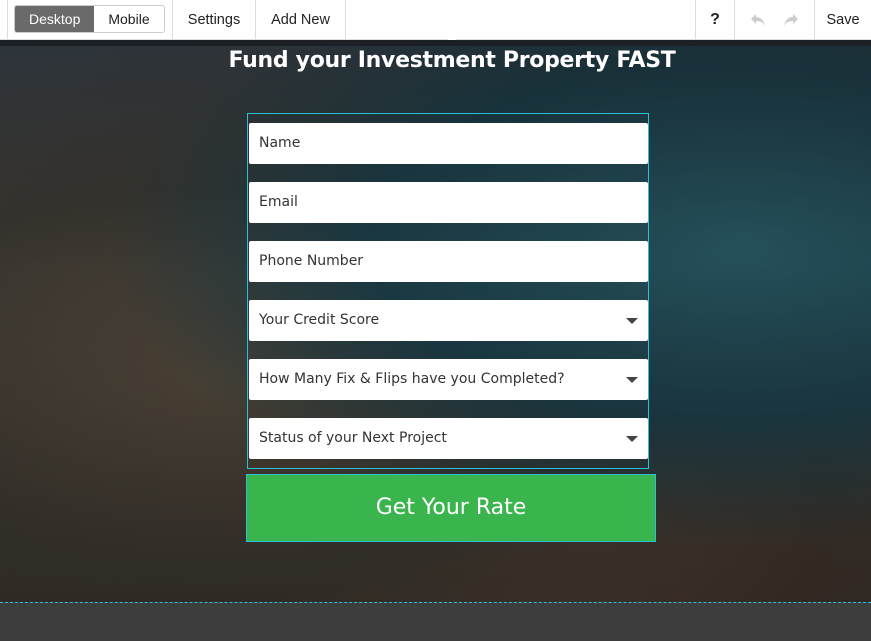  What do you see at coordinates (412, 379) in the screenshot?
I see `fix-flips-select-label: How Many Fix & Flips have you Completed?` at bounding box center [412, 379].